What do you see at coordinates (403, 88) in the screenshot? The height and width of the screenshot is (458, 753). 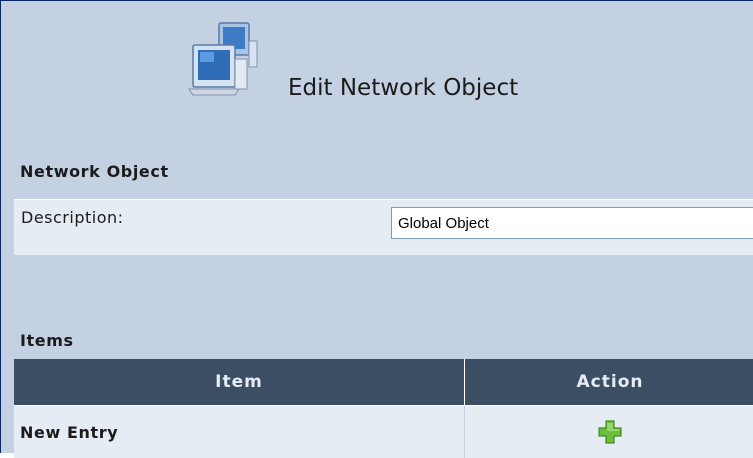 I see `page-title: Edit Network Object` at bounding box center [403, 88].